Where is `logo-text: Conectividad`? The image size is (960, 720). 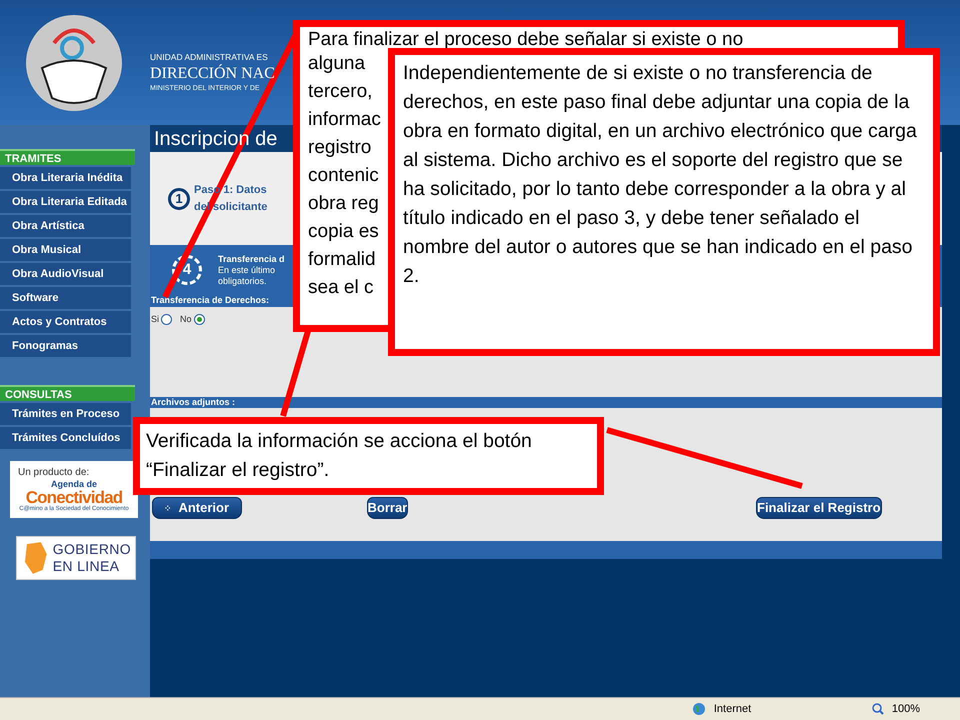
logo-text: Conectividad is located at coordinates (74, 497).